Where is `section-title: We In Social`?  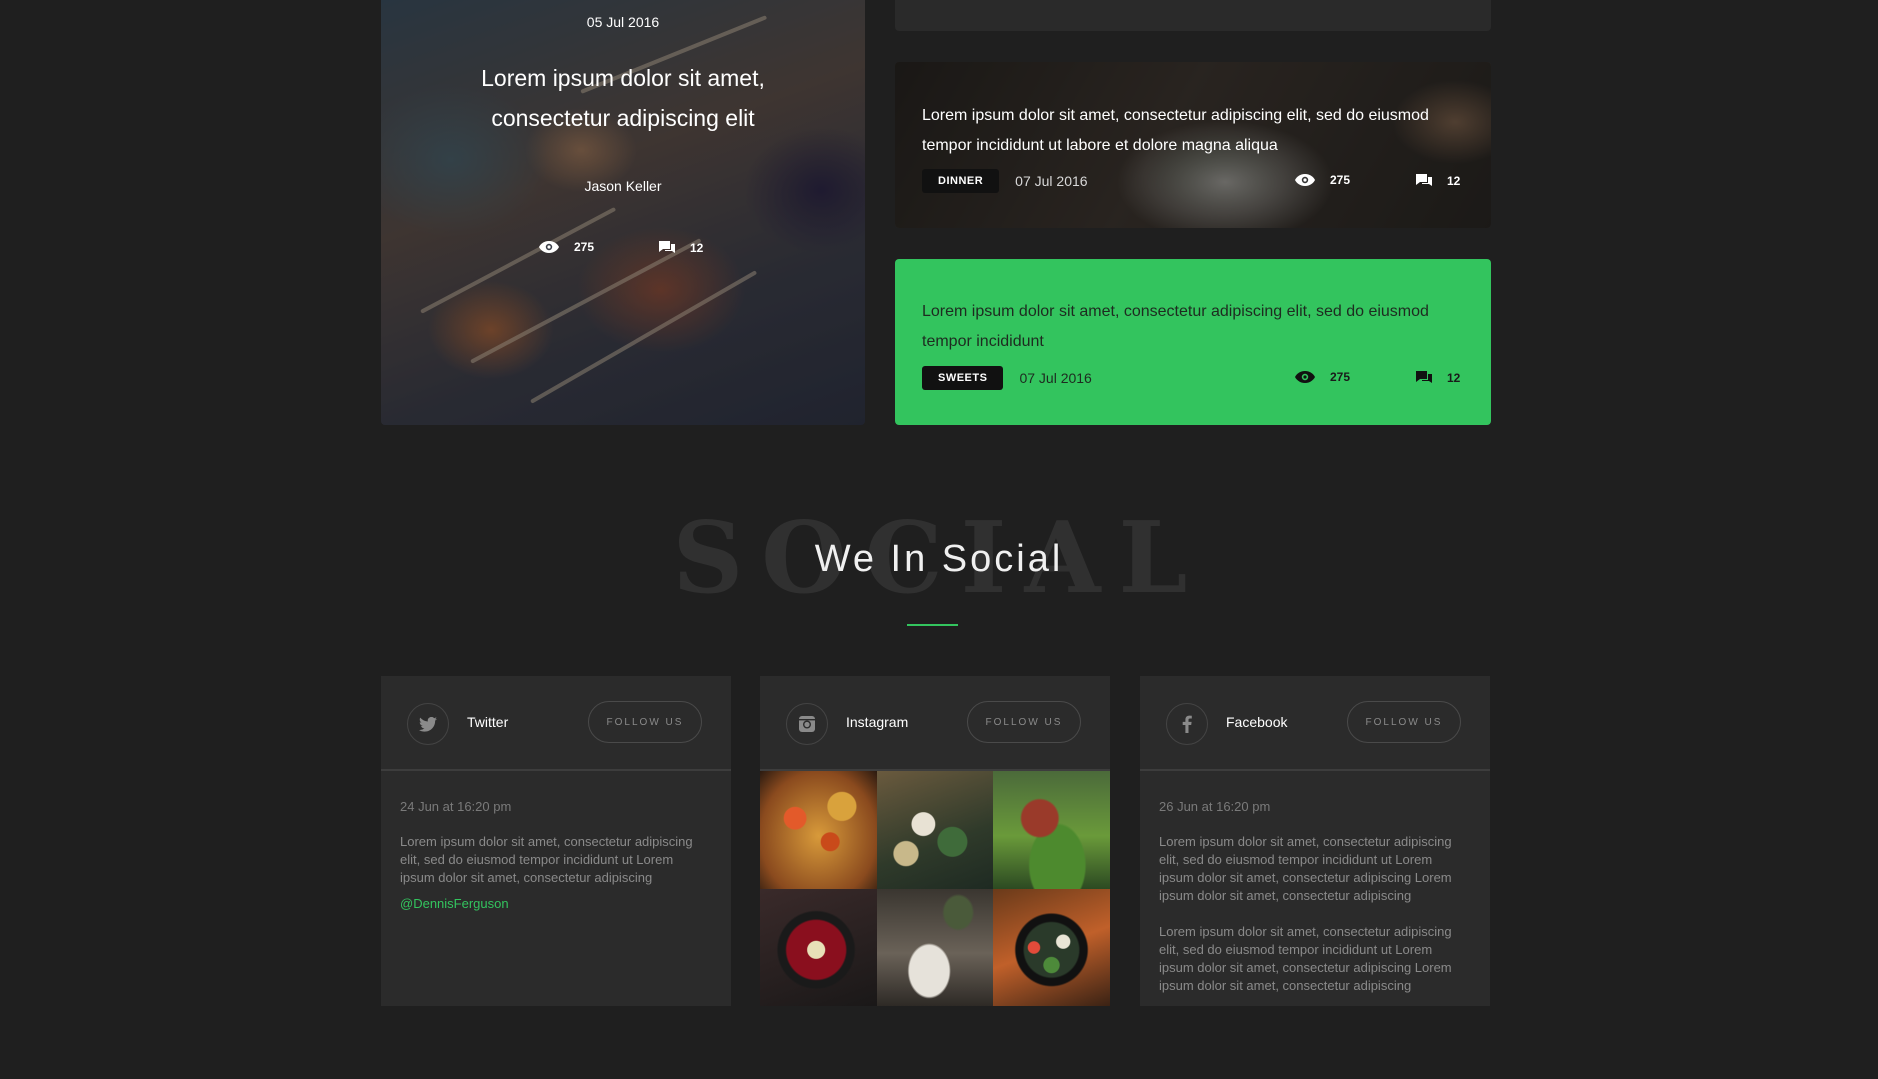 section-title: We In Social is located at coordinates (939, 559).